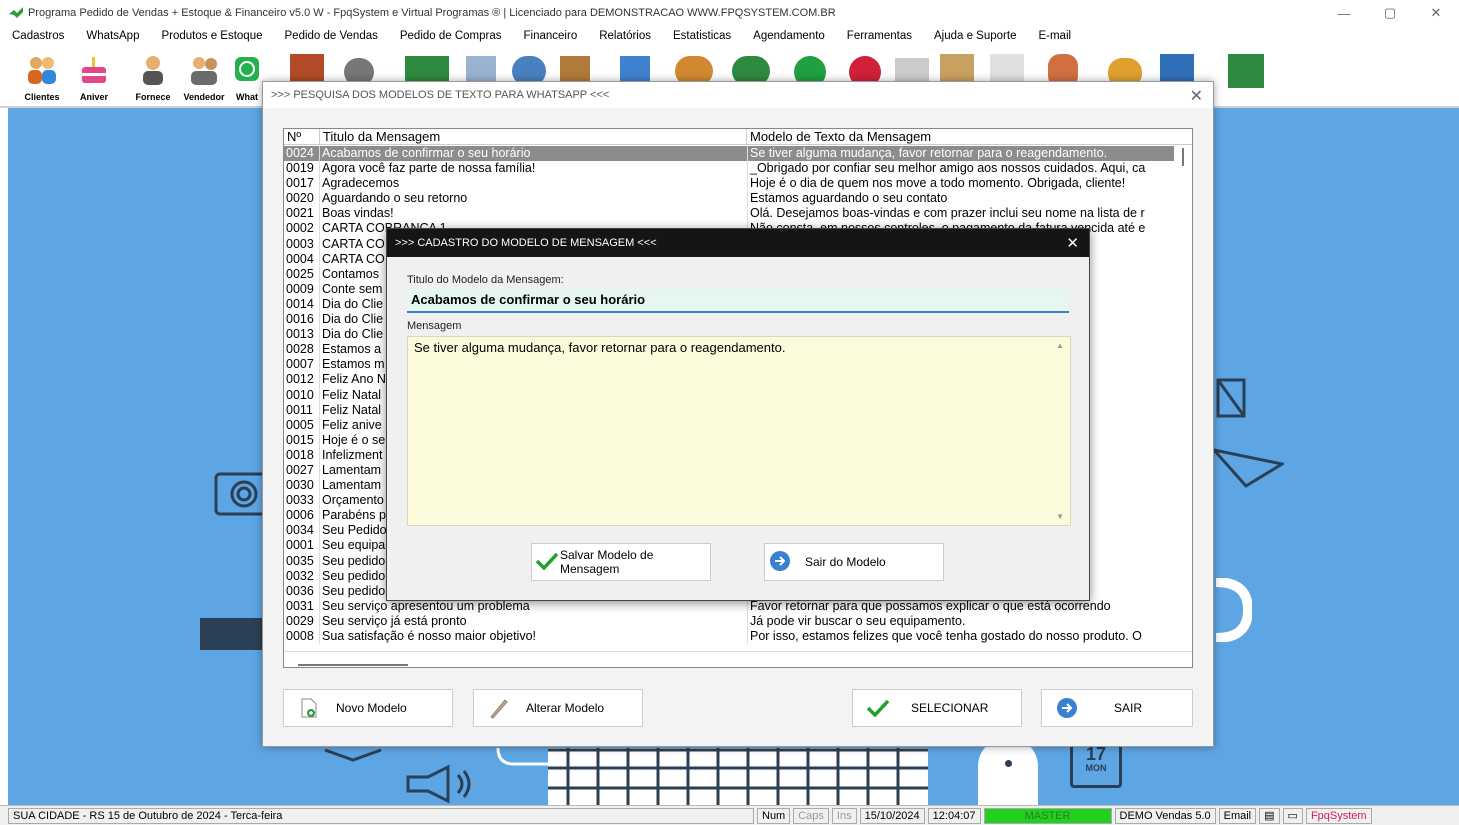 The width and height of the screenshot is (1459, 825). Describe the element at coordinates (353, 665) in the screenshot. I see `horizontal-scroll-thumb` at that location.